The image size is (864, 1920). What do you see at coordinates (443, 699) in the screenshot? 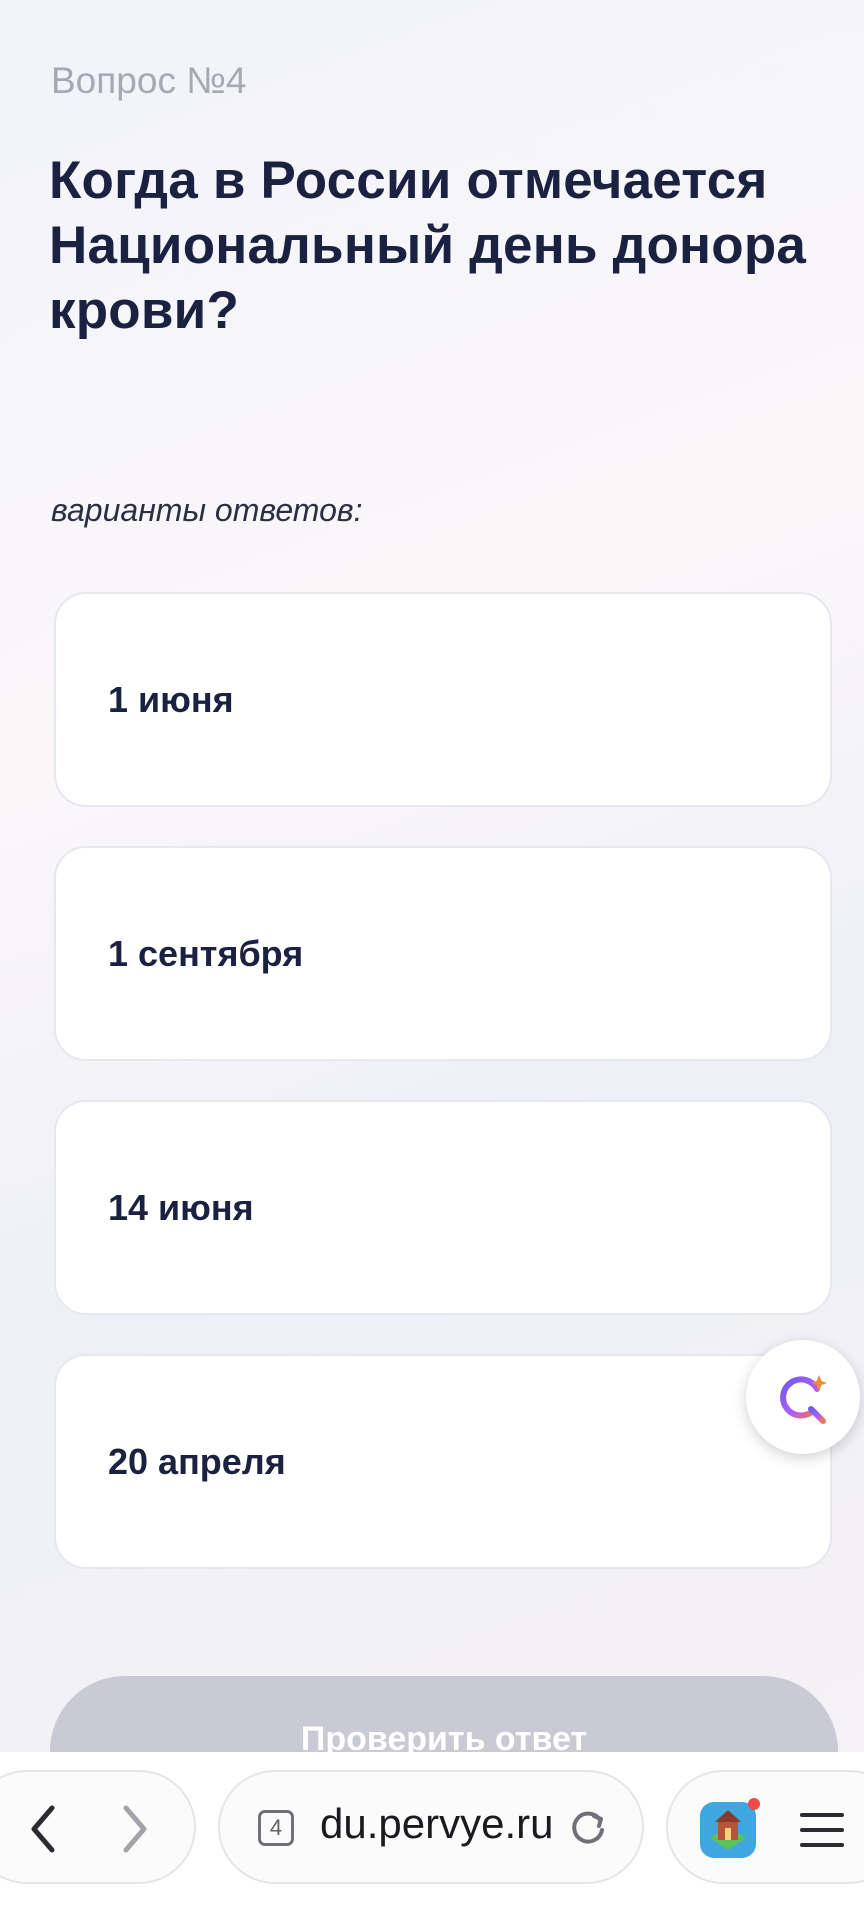
I see `answer-option-1: 1 июня` at bounding box center [443, 699].